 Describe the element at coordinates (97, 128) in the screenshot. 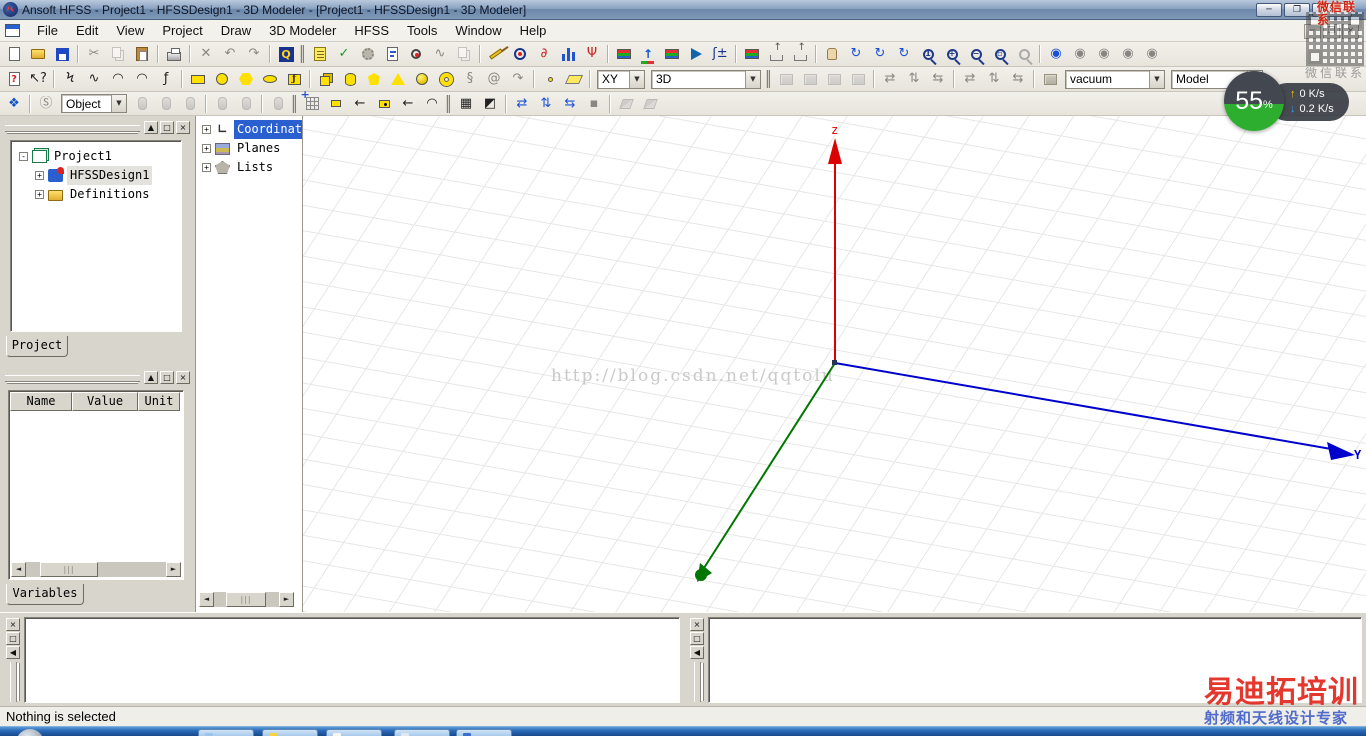

I see `project-panel-grip: ▲ □ ×` at that location.